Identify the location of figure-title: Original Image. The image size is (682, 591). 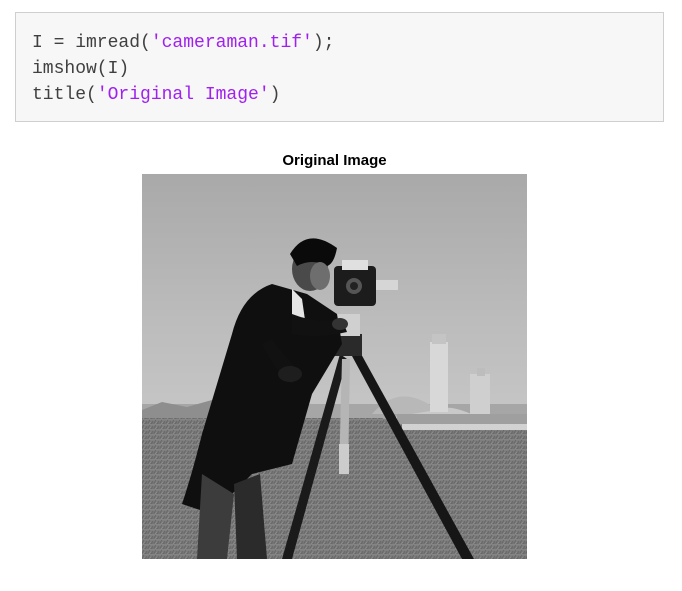
(334, 160).